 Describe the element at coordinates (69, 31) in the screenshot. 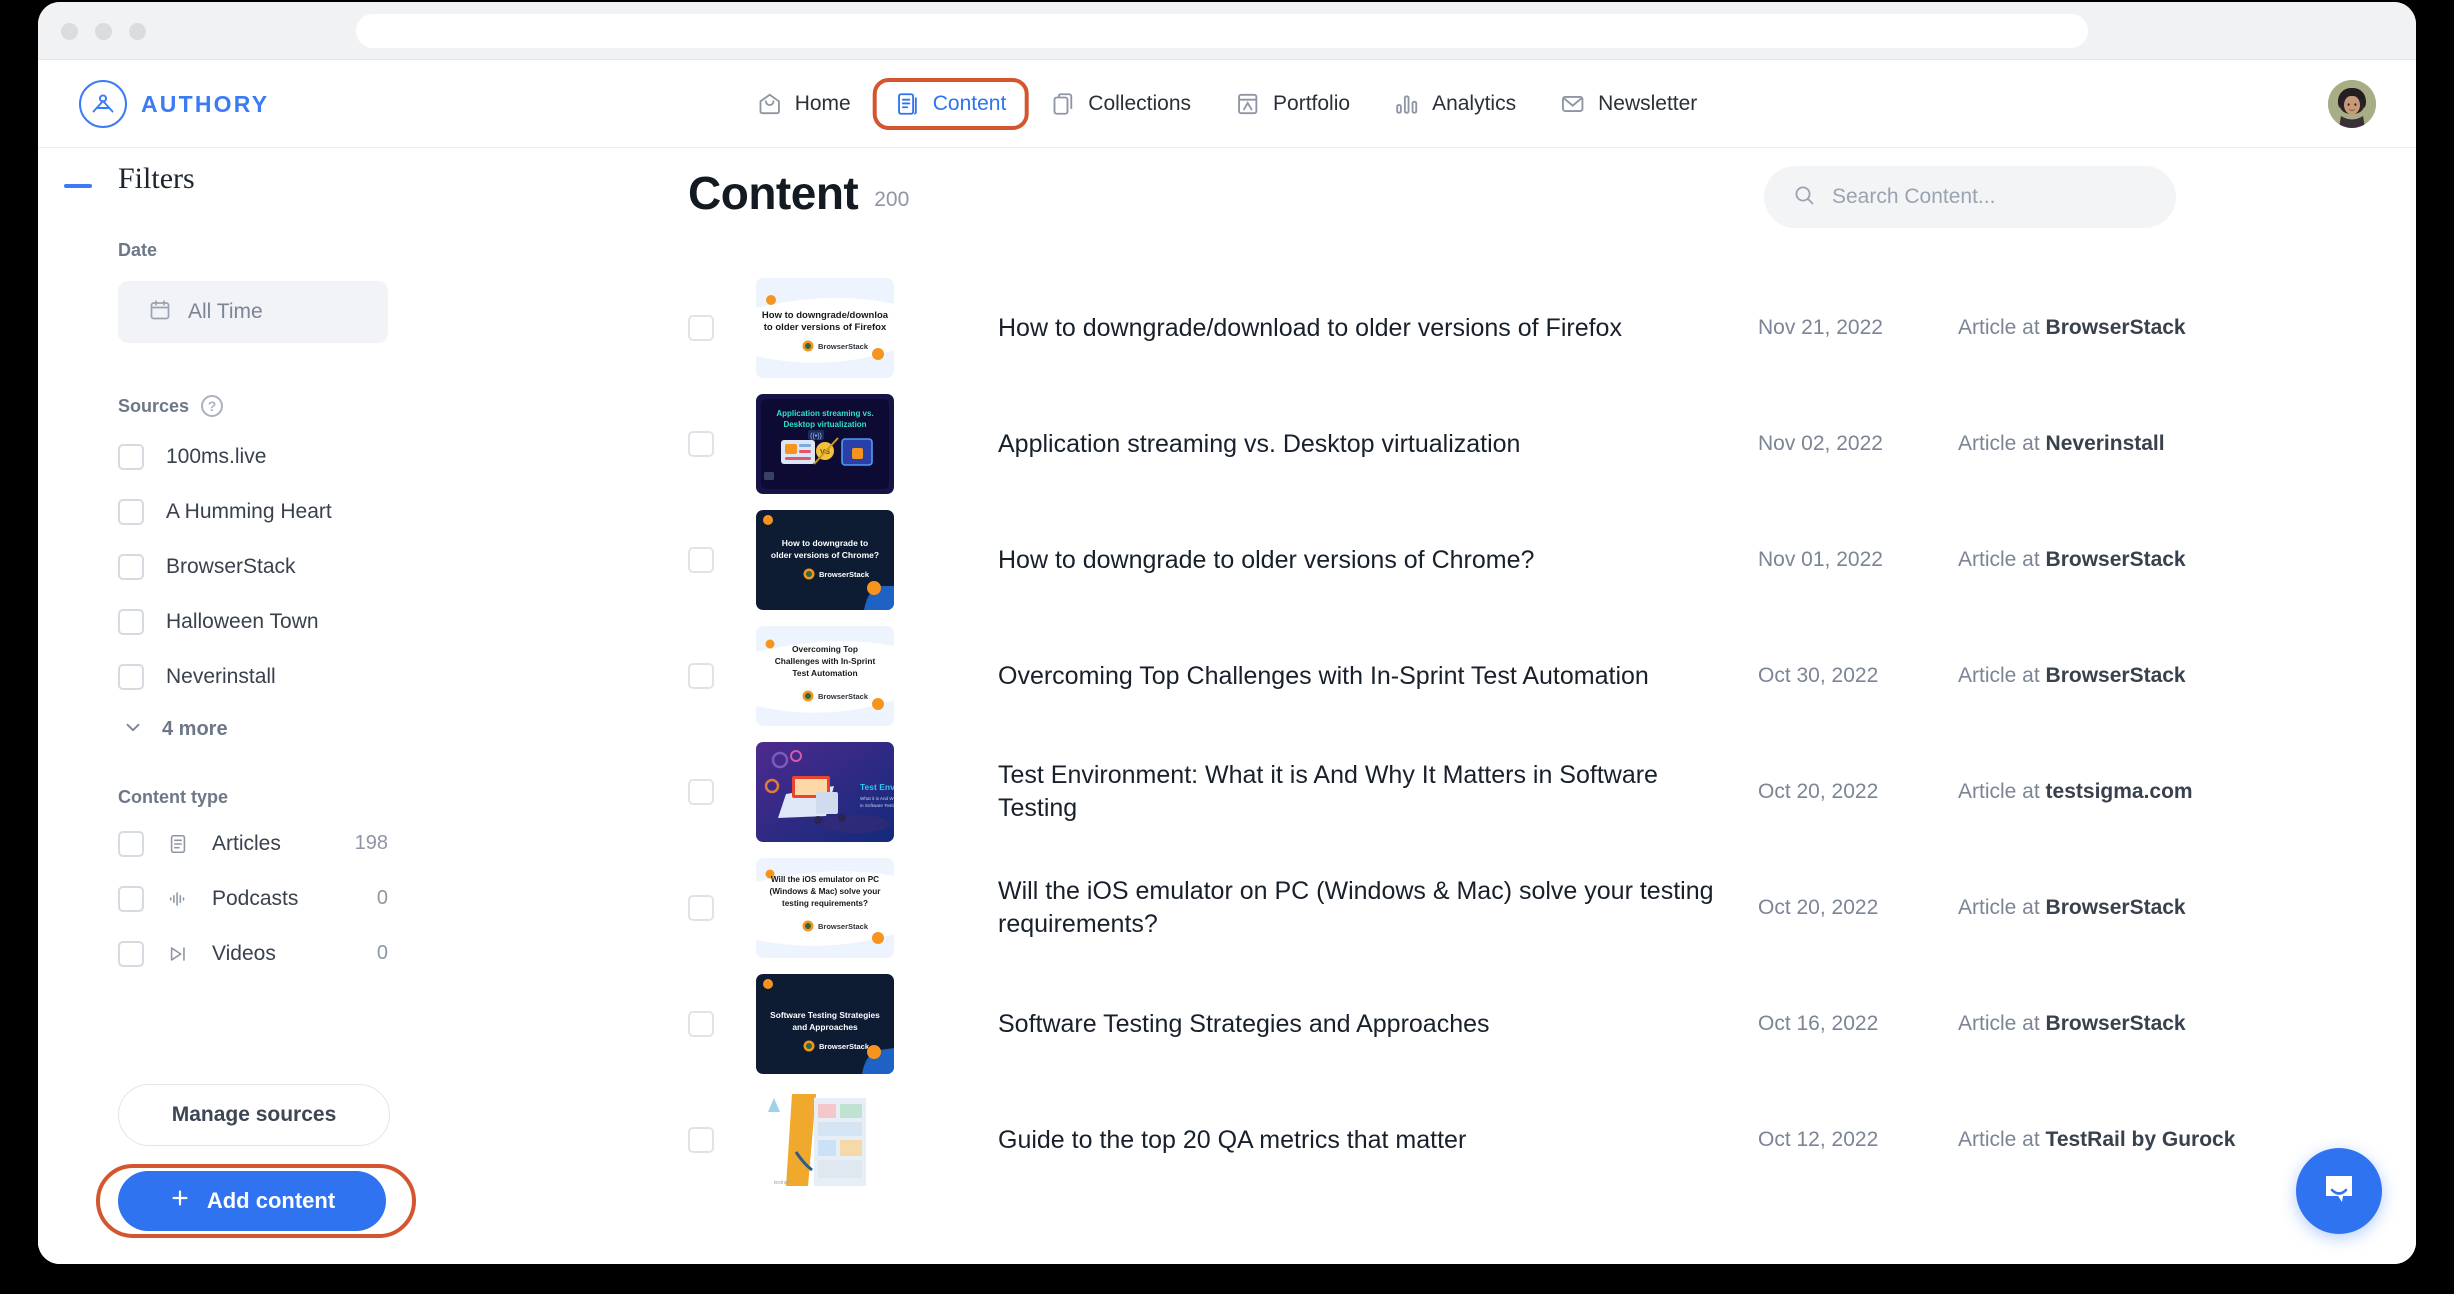

I see `window-close-button` at that location.